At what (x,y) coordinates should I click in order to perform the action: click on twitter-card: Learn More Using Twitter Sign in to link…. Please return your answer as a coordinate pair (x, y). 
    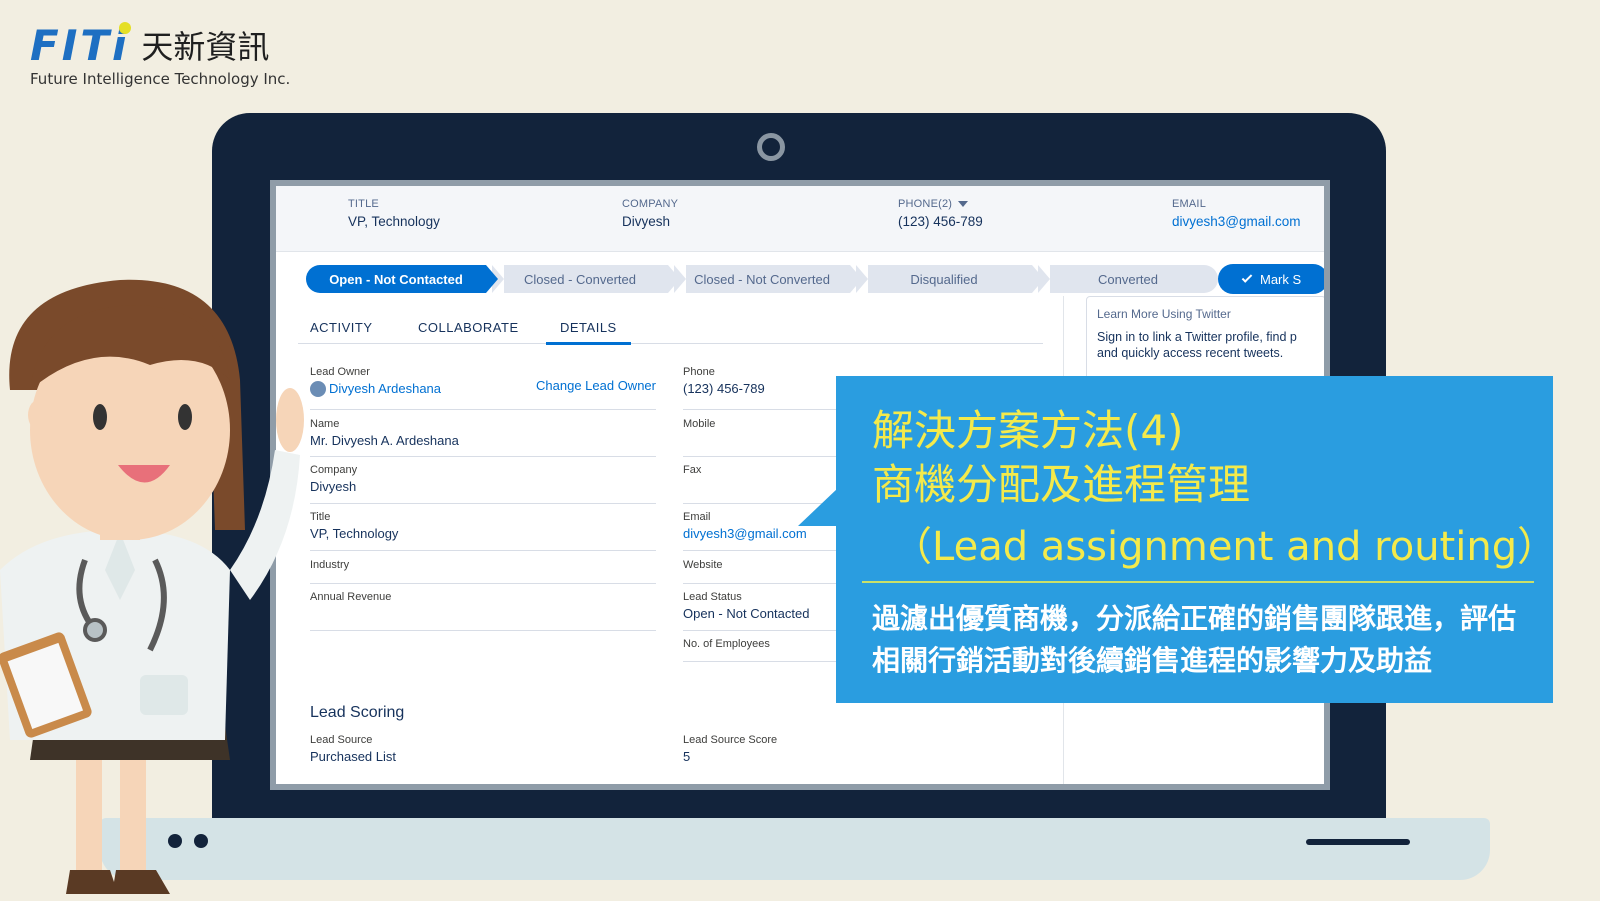
    Looking at the image, I should click on (1205, 341).